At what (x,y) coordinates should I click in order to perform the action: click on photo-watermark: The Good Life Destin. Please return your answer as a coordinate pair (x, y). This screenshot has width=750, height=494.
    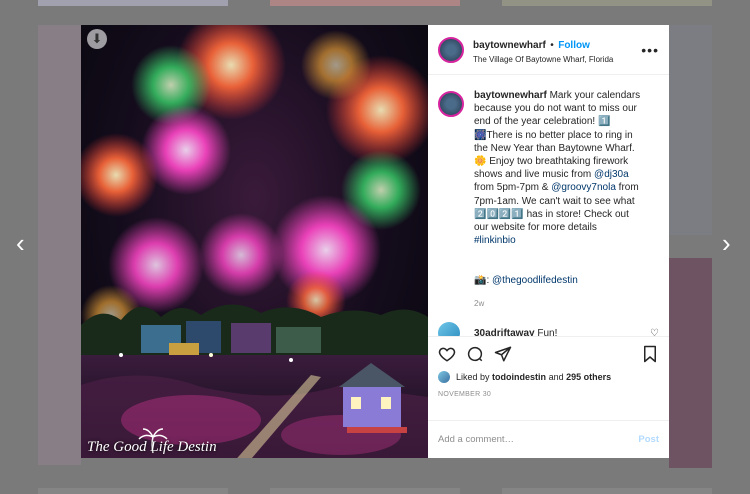
    Looking at the image, I should click on (152, 447).